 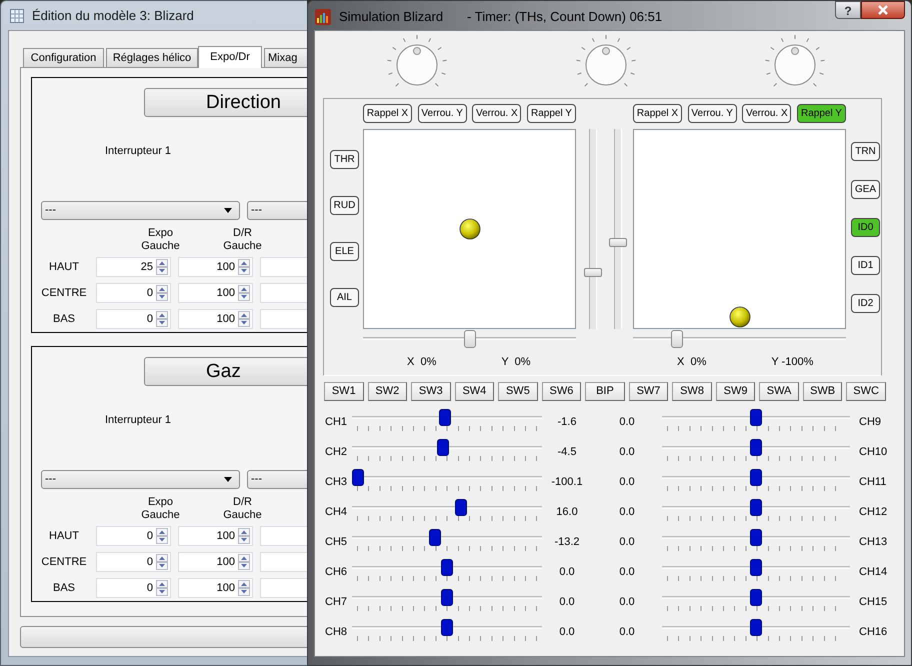 I want to click on tab: Réglages hélico, so click(x=152, y=57).